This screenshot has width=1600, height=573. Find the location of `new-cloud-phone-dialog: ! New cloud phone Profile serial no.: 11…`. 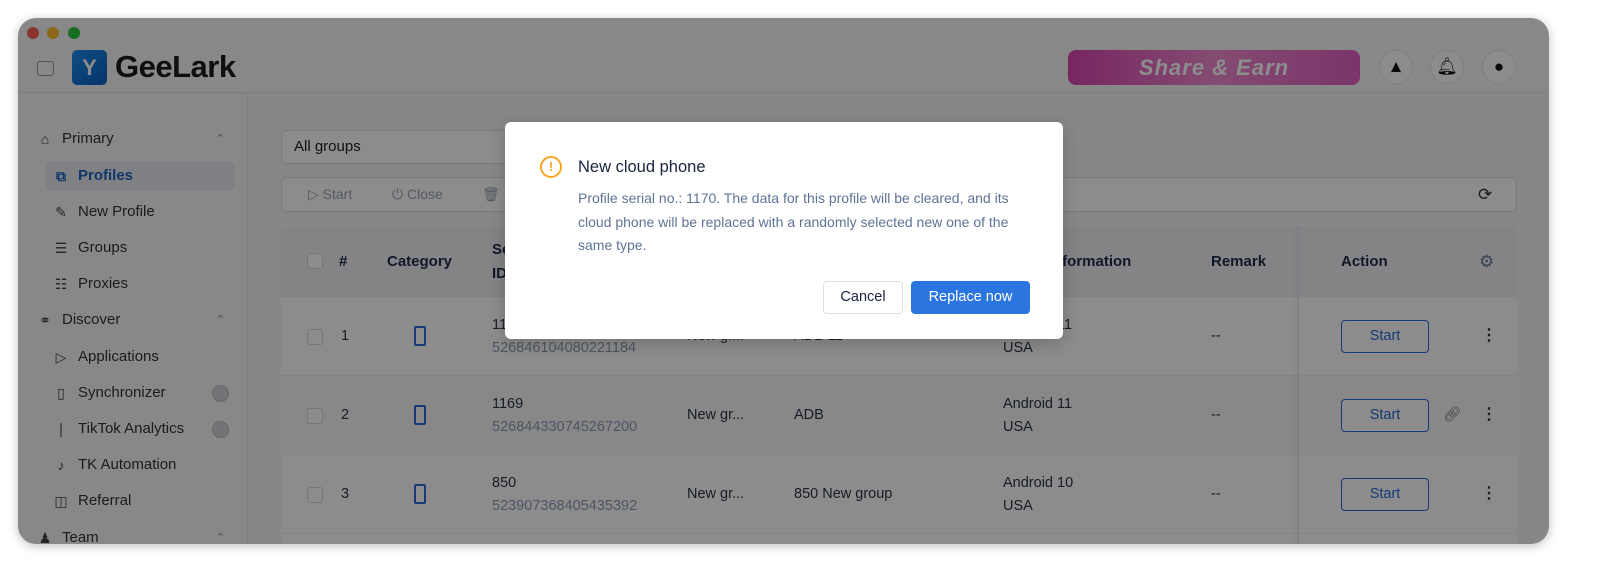

new-cloud-phone-dialog: ! New cloud phone Profile serial no.: 11… is located at coordinates (784, 230).